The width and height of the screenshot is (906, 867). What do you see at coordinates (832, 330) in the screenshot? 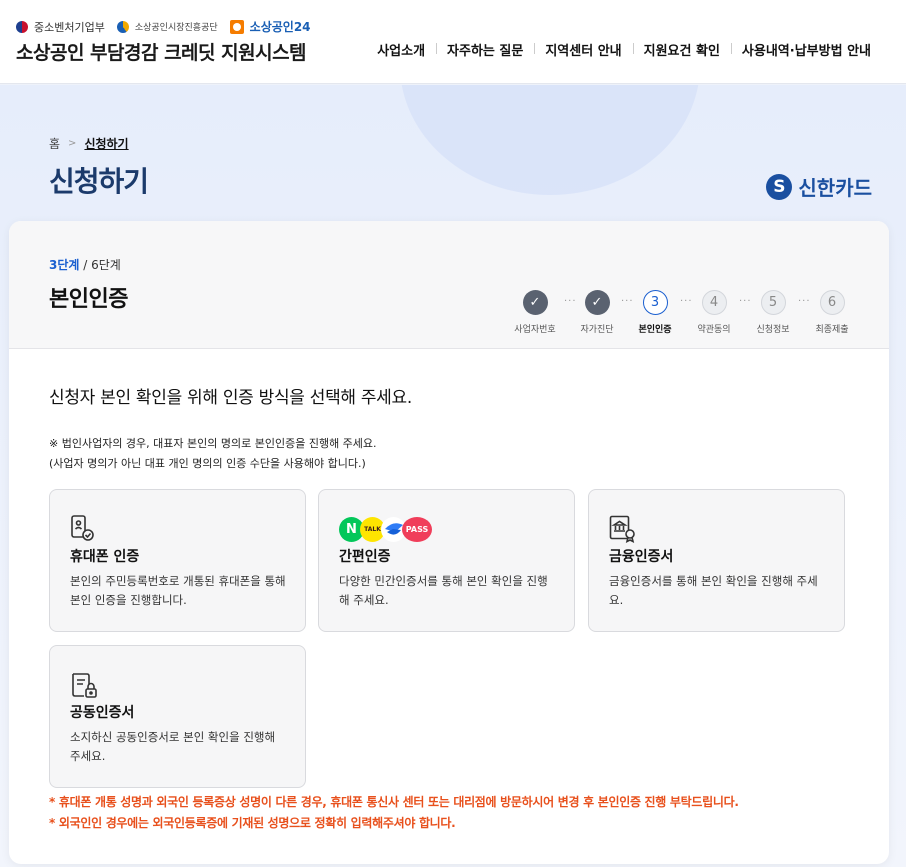
I see `step-label: 최종제출` at bounding box center [832, 330].